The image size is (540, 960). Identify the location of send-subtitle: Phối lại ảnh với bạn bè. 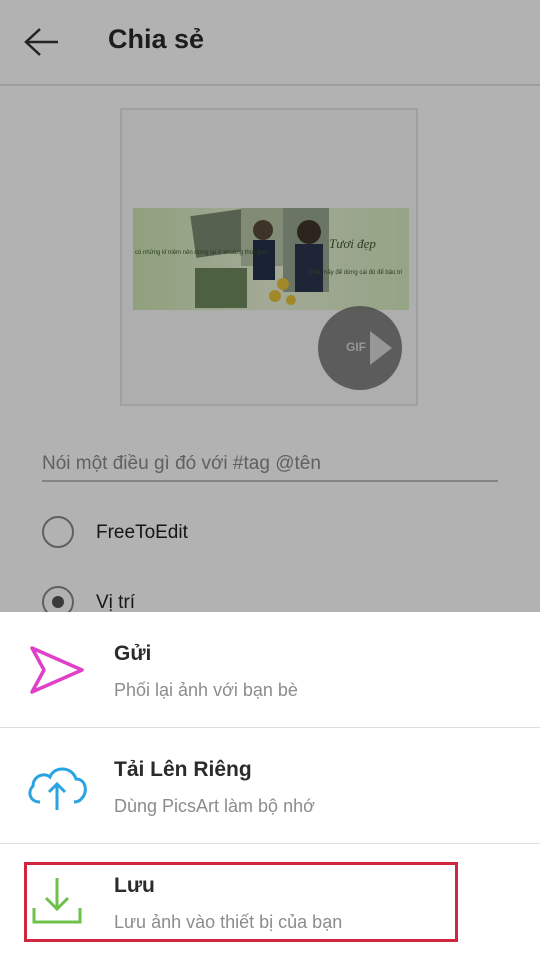
(206, 690).